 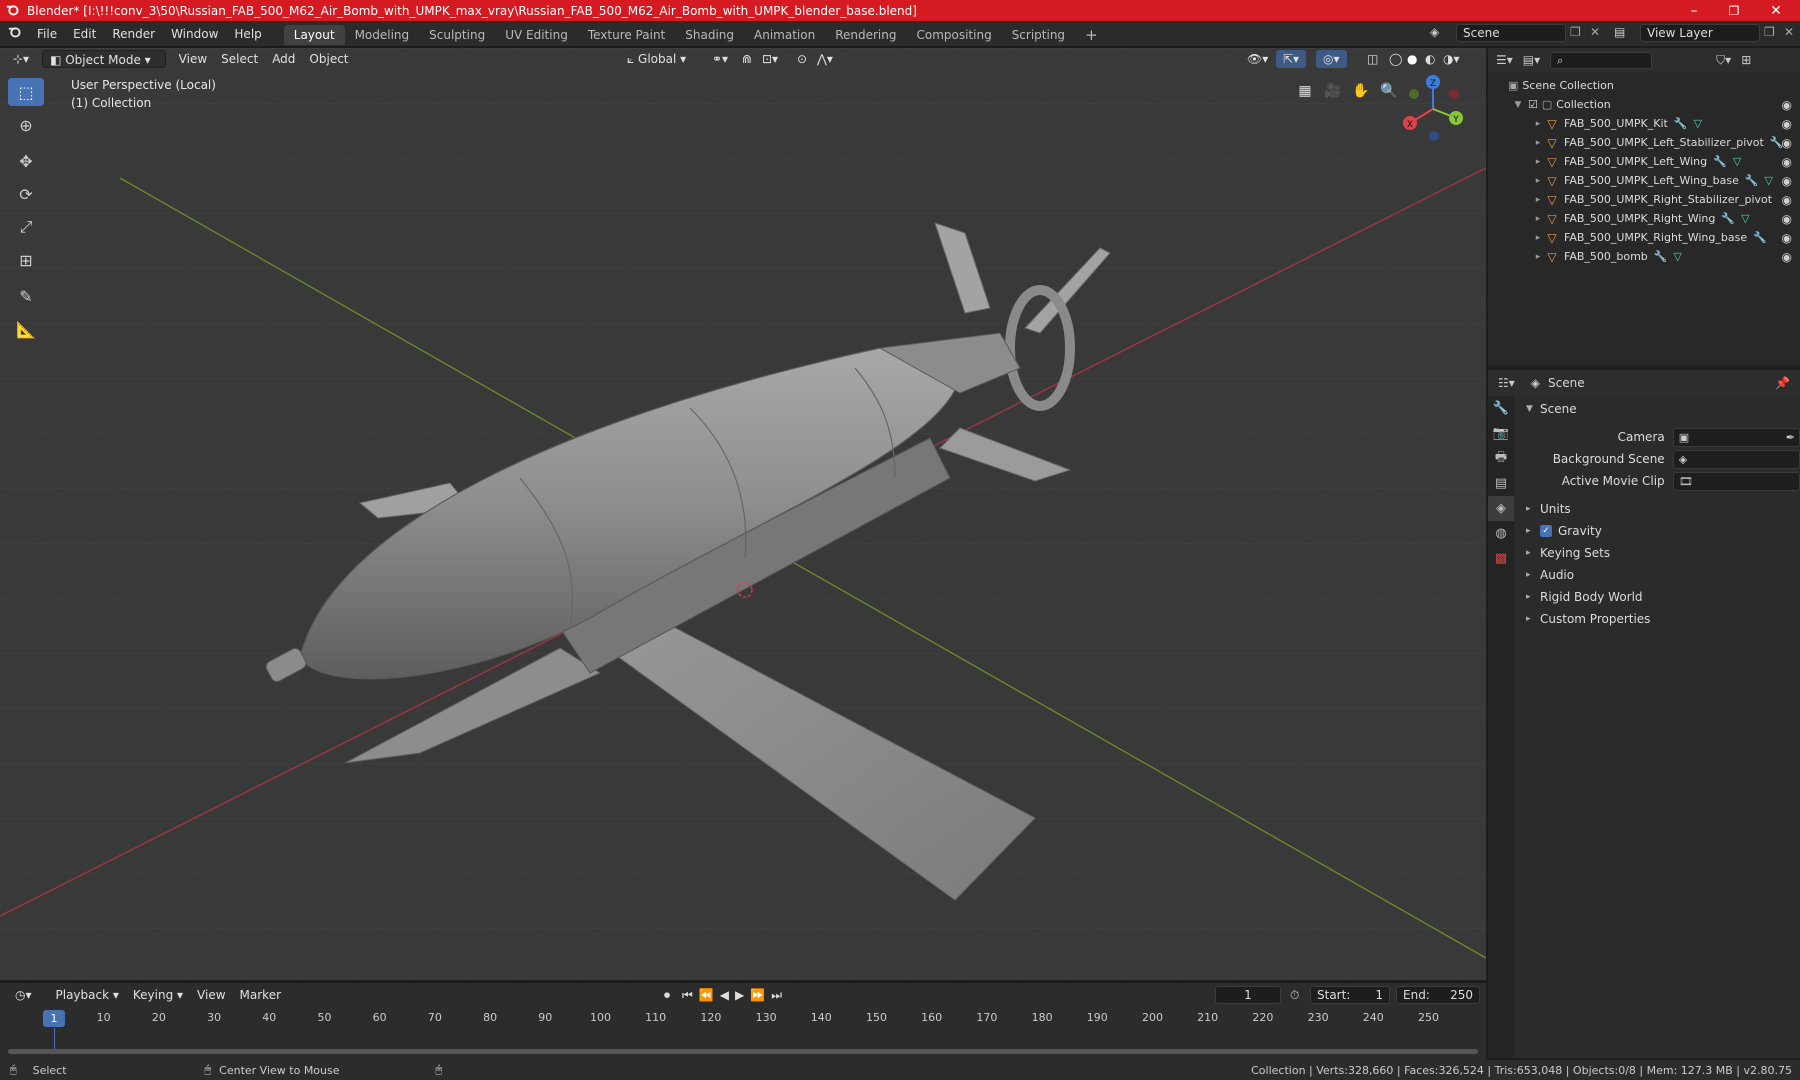 What do you see at coordinates (1736, 481) in the screenshot?
I see `movie-clip-field: 🎞` at bounding box center [1736, 481].